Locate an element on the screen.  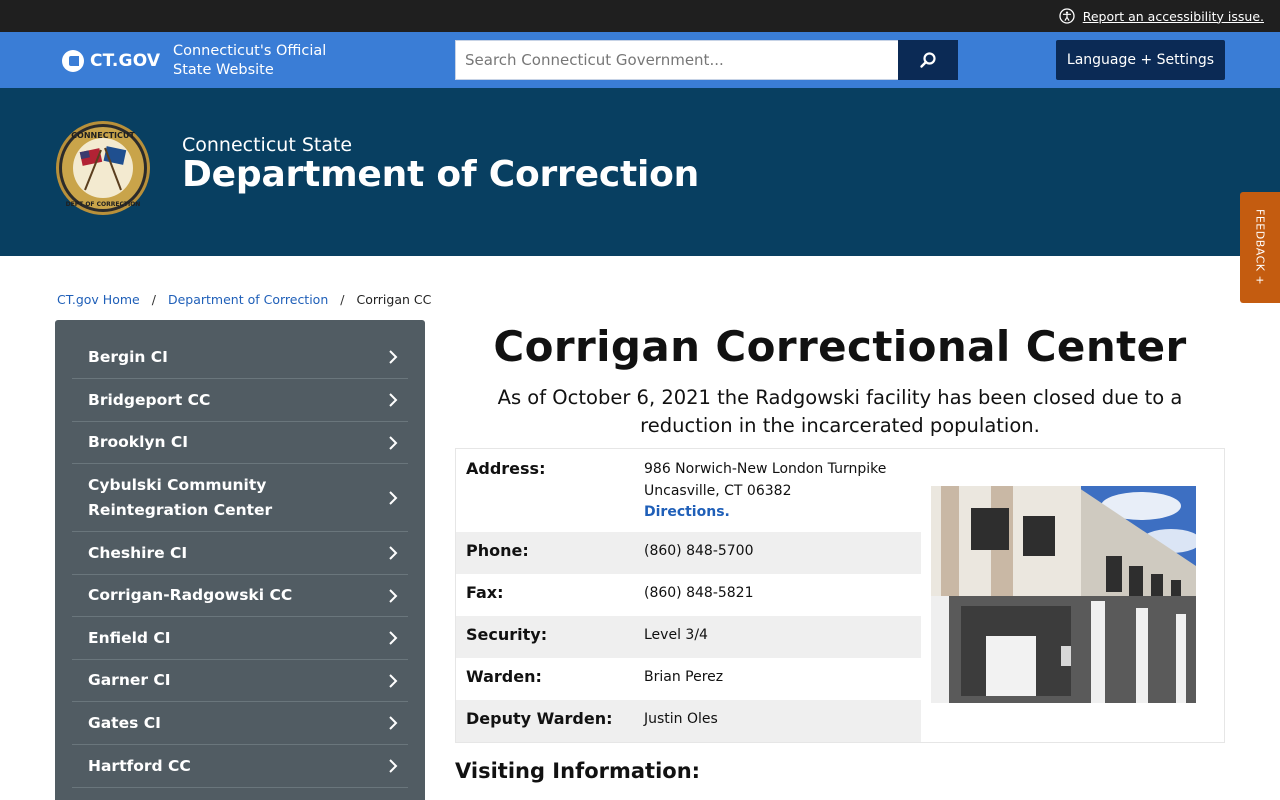
sidebar-item-gates: Gates CI is located at coordinates (240, 723).